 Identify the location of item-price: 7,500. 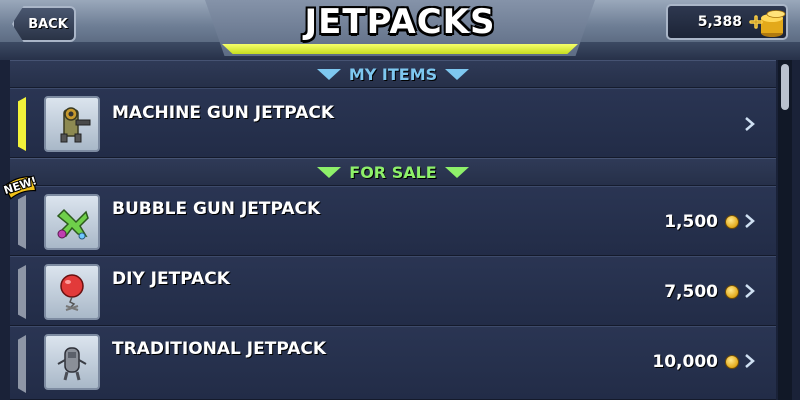
(691, 292).